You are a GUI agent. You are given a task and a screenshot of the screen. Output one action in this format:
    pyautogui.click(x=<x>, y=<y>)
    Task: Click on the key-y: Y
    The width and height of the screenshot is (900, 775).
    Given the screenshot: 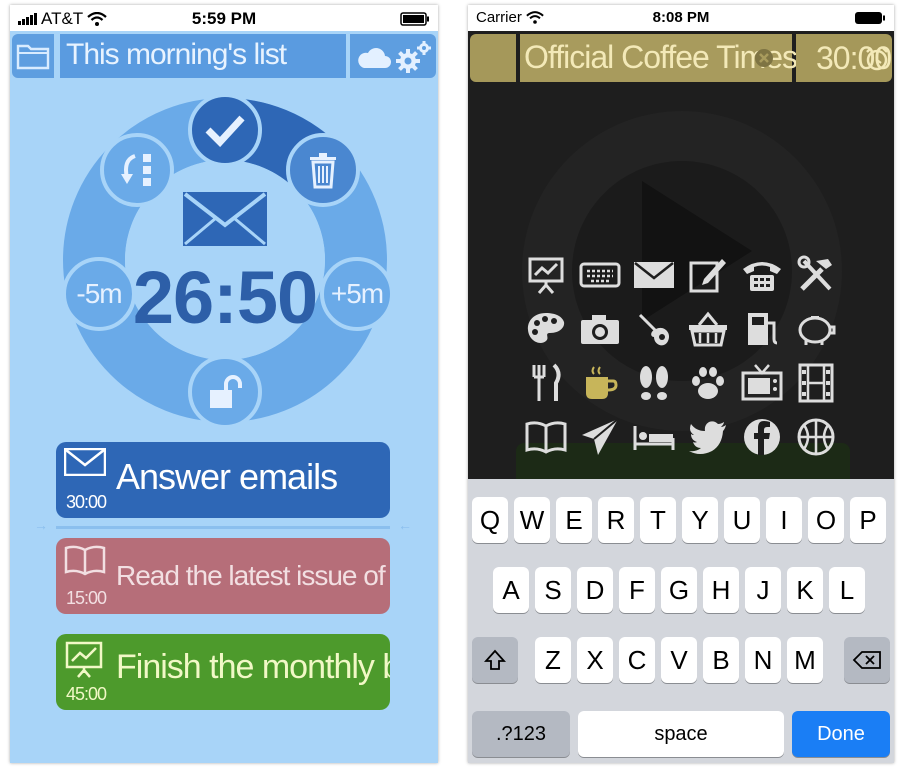 What is the action you would take?
    pyautogui.click(x=700, y=520)
    